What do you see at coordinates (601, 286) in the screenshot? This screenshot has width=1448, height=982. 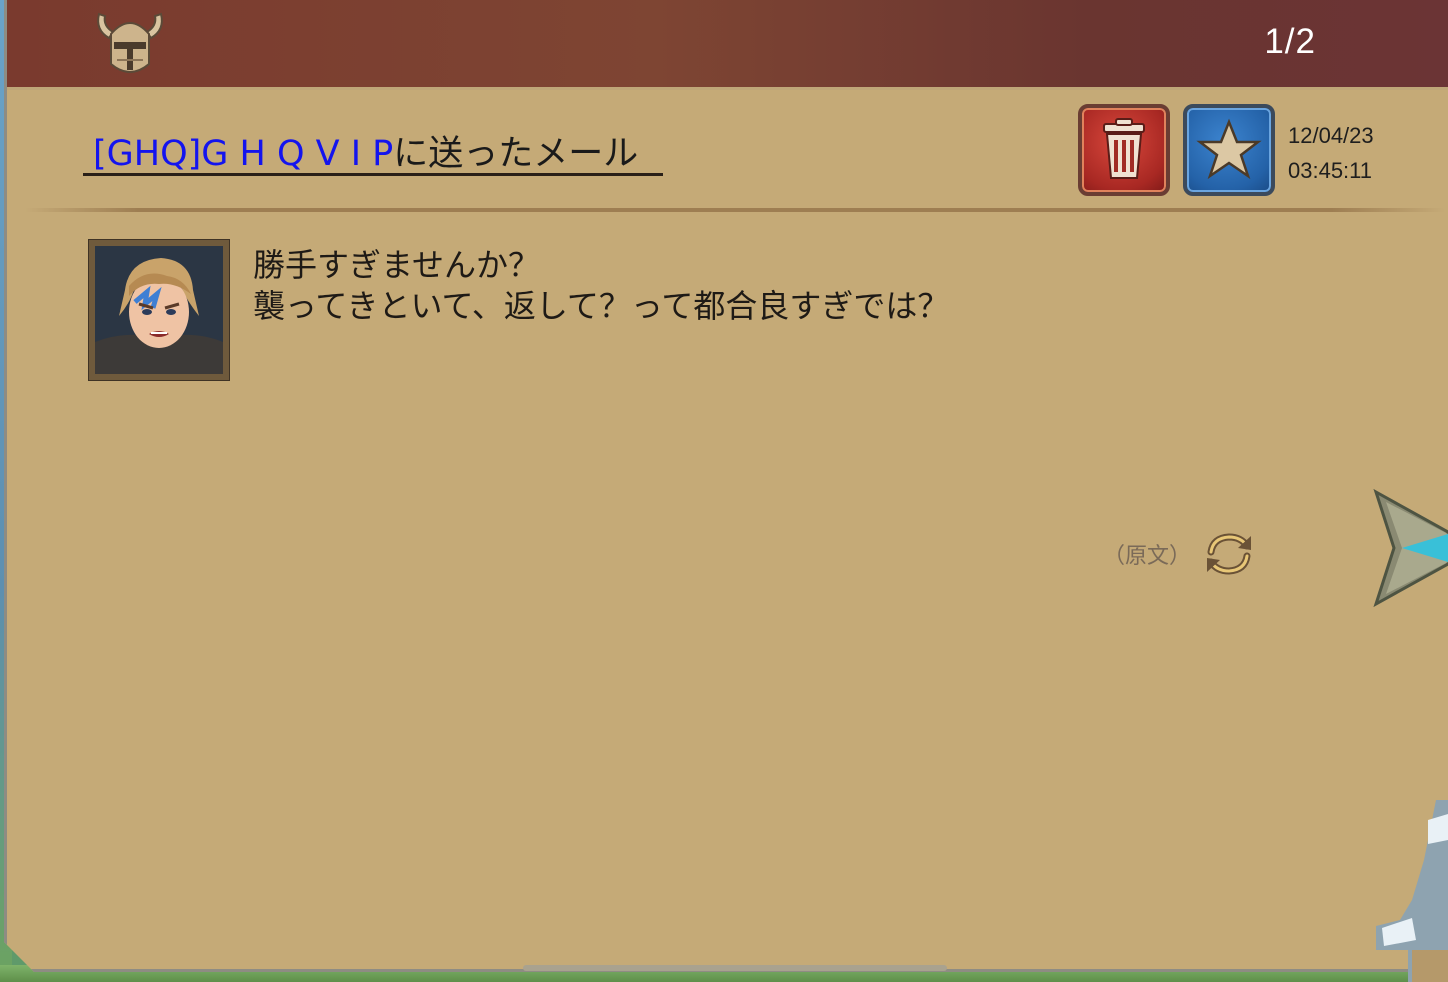 I see `message-body: 勝手すぎませんか？ 襲ってきといて、返して？って都合良すぎでは？` at bounding box center [601, 286].